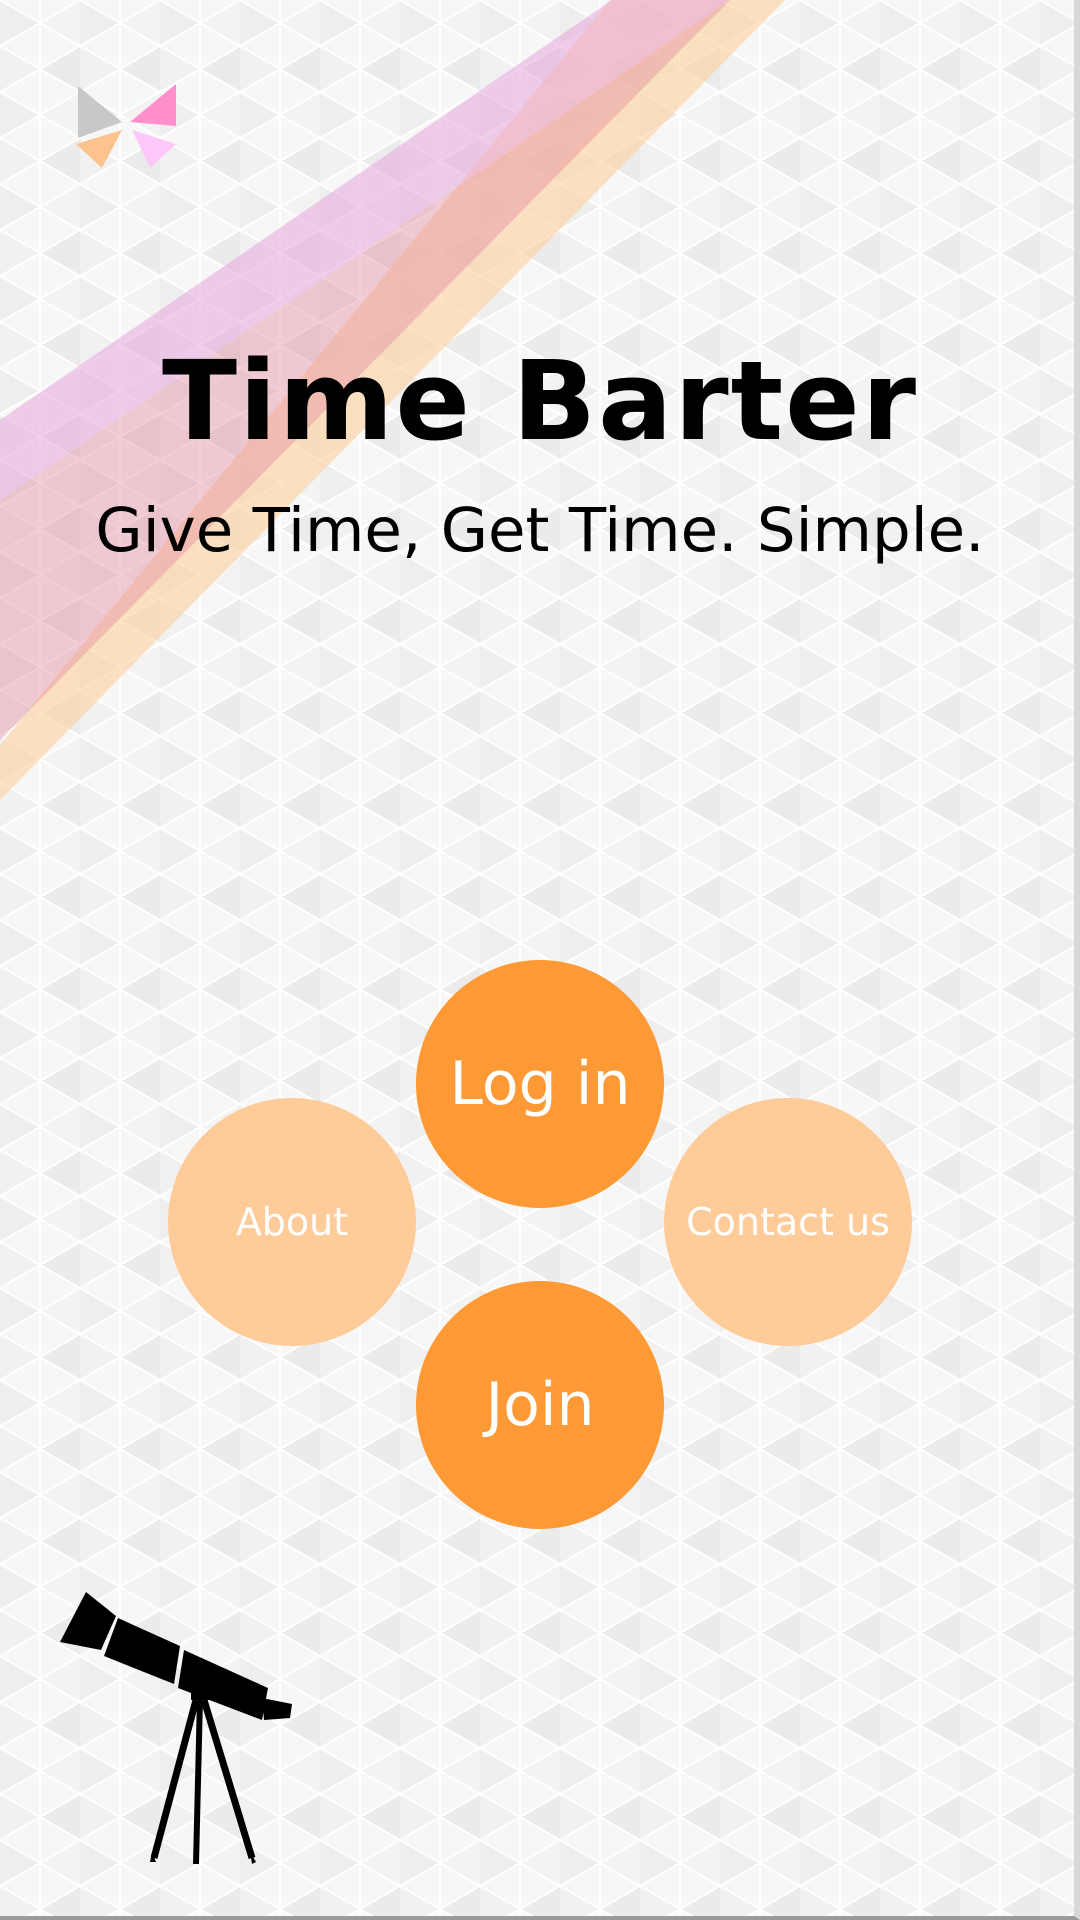  I want to click on app-tagline: Give Time, Get Time. Simple., so click(540, 530).